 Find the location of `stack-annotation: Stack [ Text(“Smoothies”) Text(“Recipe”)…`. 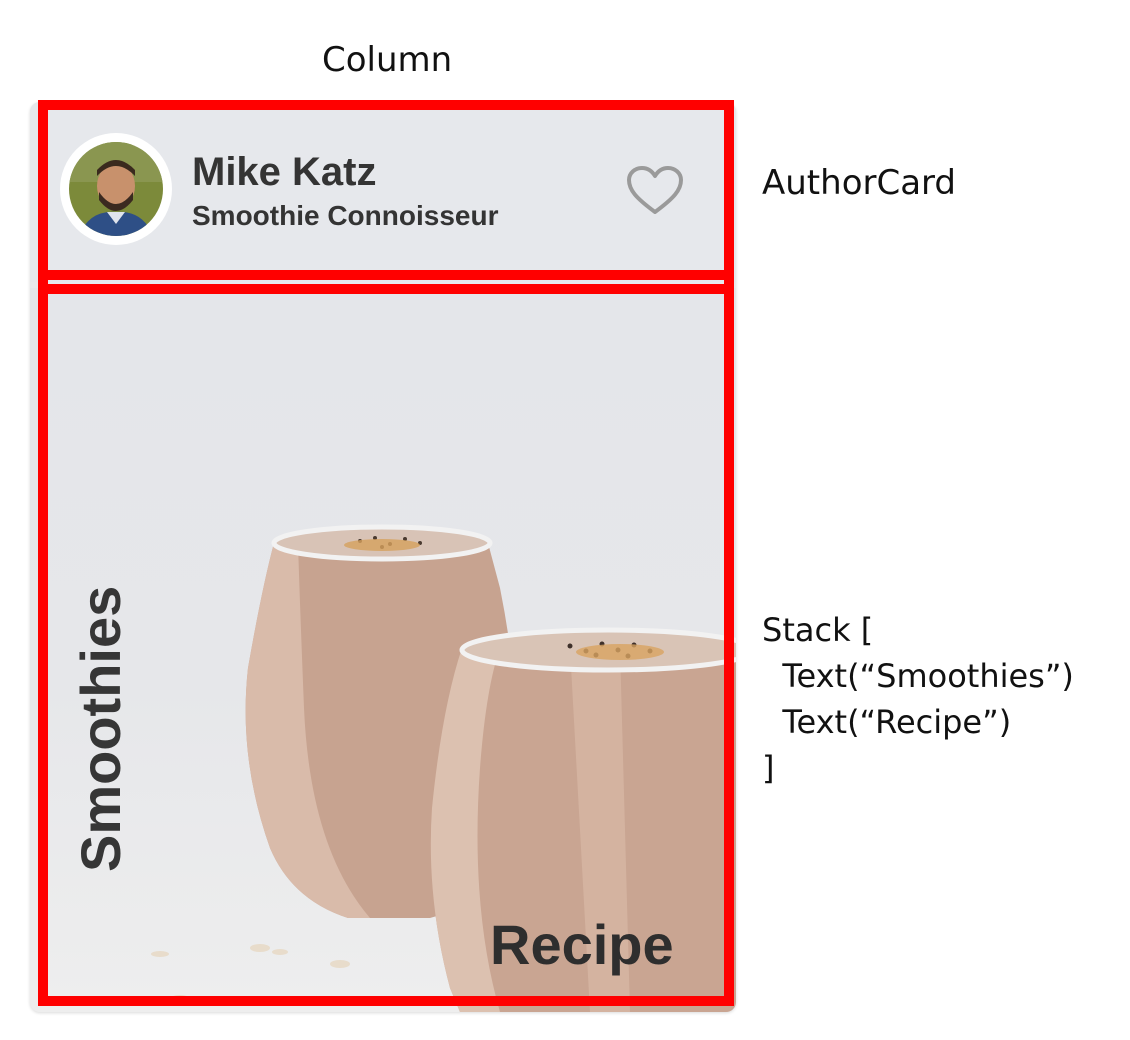

stack-annotation: Stack [ Text(“Smoothies”) Text(“Recipe”)… is located at coordinates (918, 699).